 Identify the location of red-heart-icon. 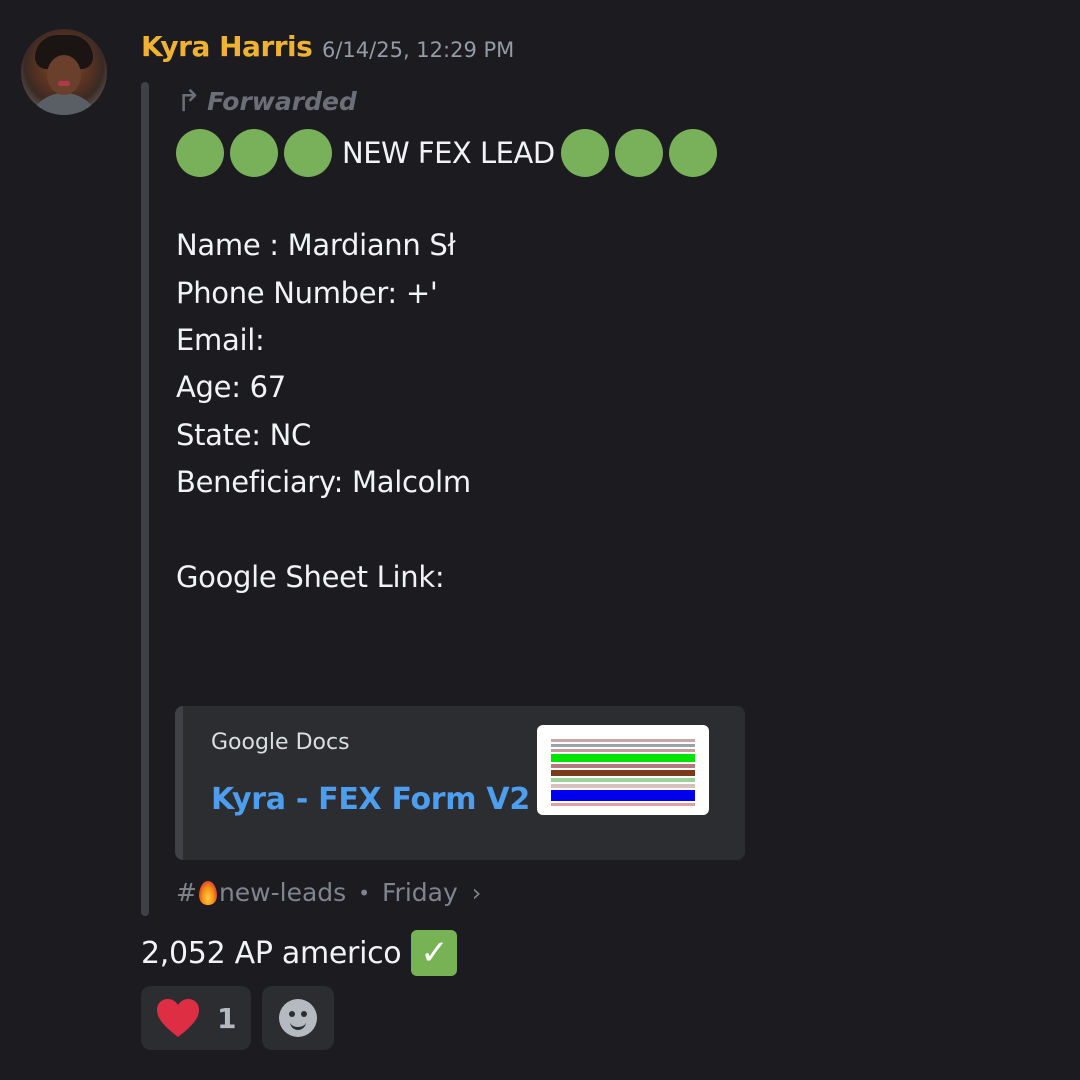
(178, 1018).